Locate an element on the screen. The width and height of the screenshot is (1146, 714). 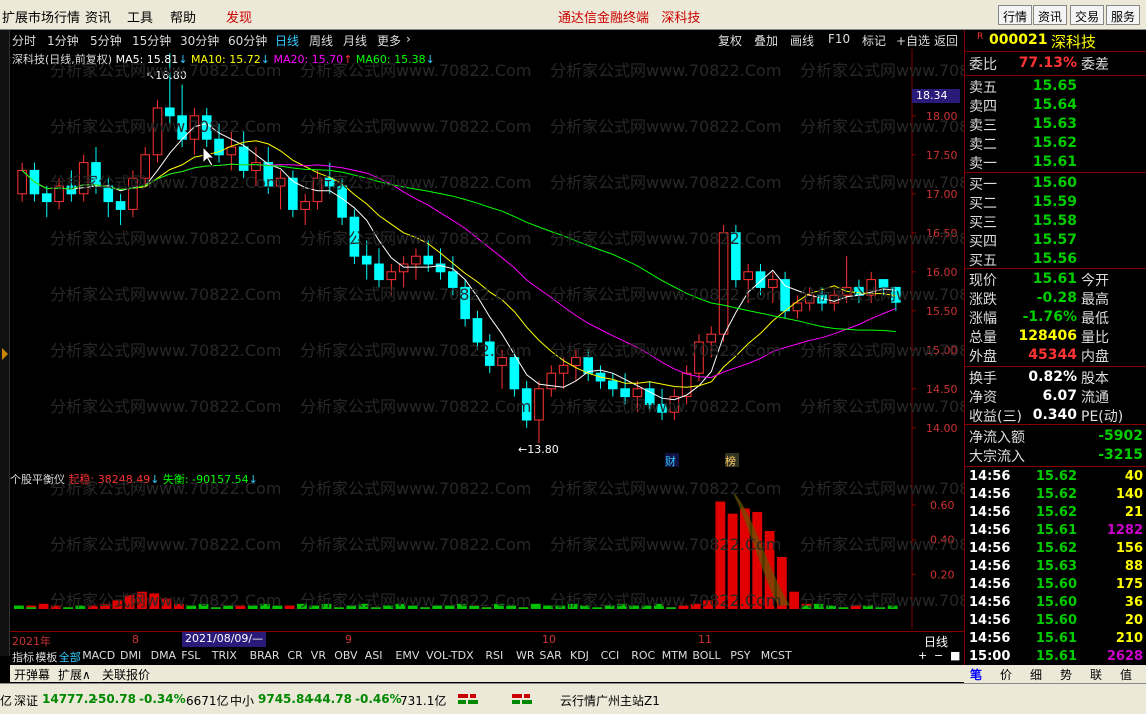
indicator-tab-11: OBV is located at coordinates (345, 655).